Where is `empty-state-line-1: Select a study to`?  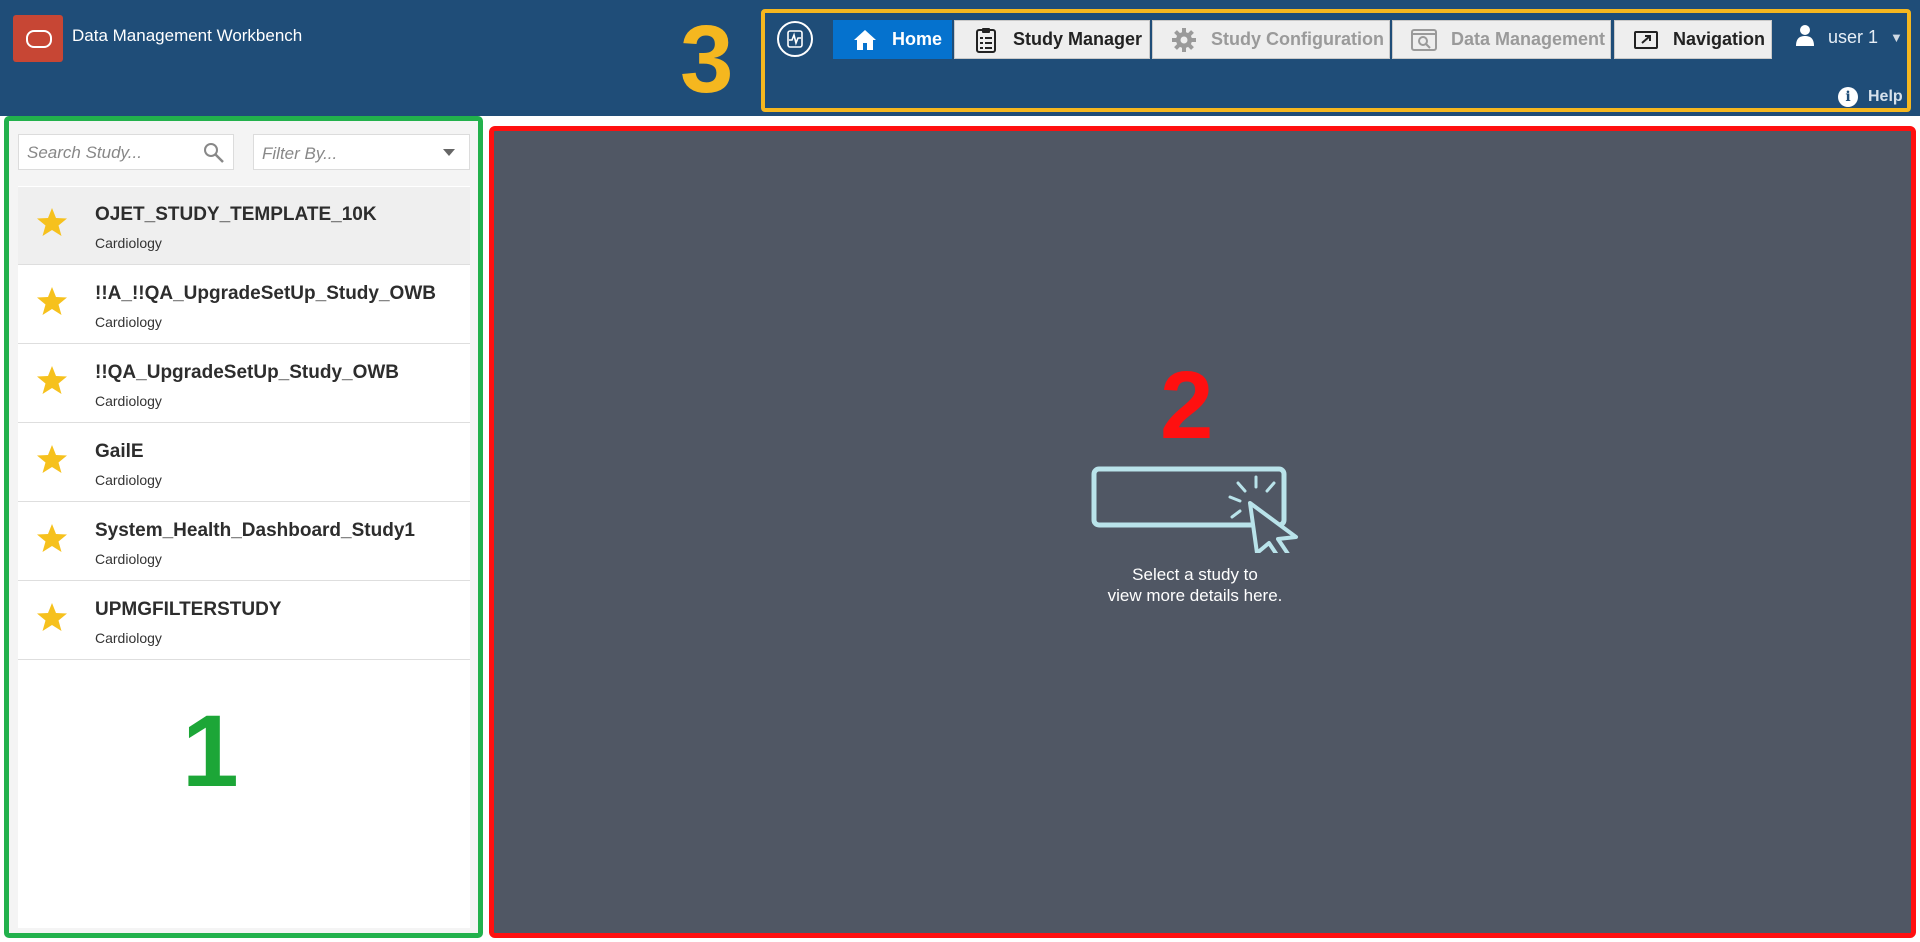
empty-state-line-1: Select a study to is located at coordinates (1195, 574).